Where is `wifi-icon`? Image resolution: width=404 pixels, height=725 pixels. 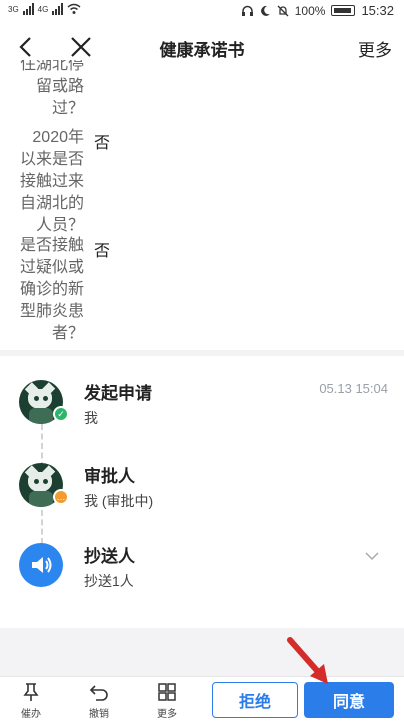 wifi-icon is located at coordinates (74, 8).